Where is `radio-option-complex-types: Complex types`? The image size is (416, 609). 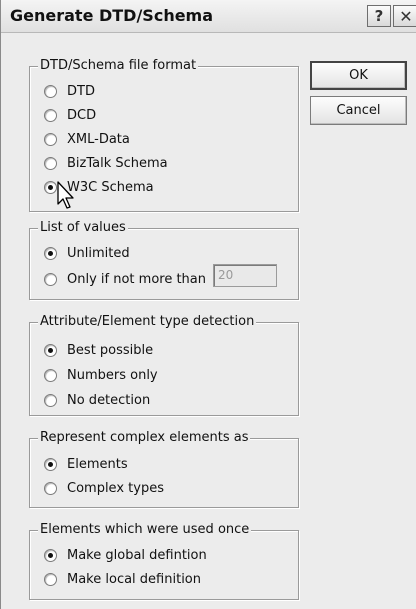
radio-option-complex-types: Complex types is located at coordinates (104, 488).